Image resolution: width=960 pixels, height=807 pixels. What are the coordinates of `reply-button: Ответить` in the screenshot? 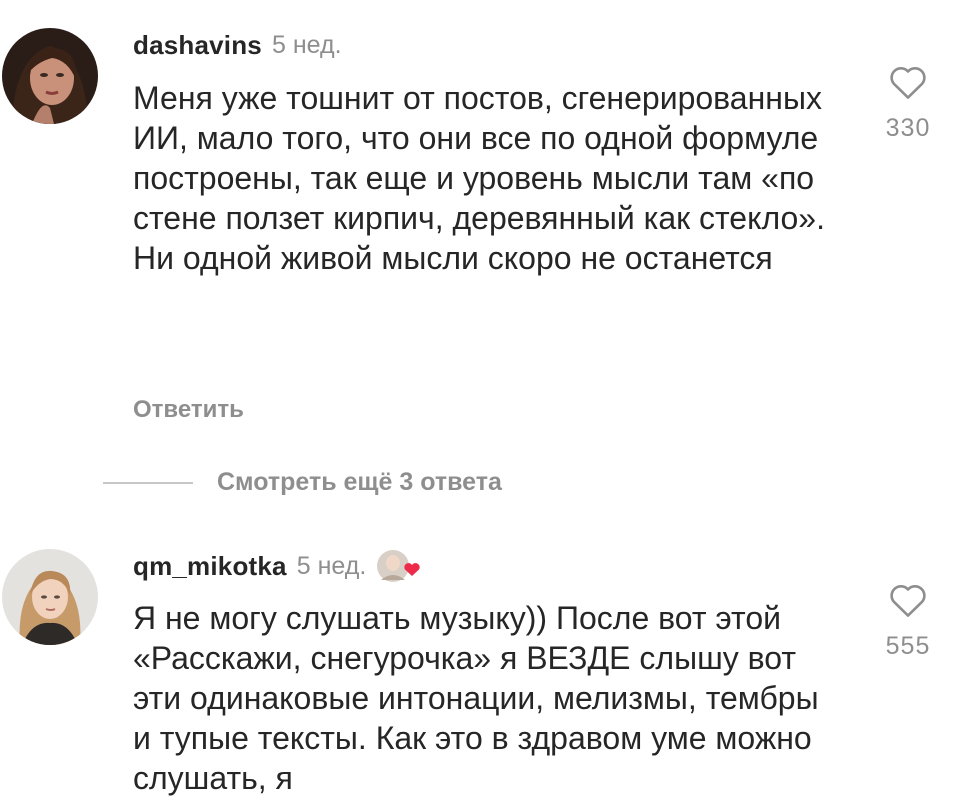 It's located at (188, 410).